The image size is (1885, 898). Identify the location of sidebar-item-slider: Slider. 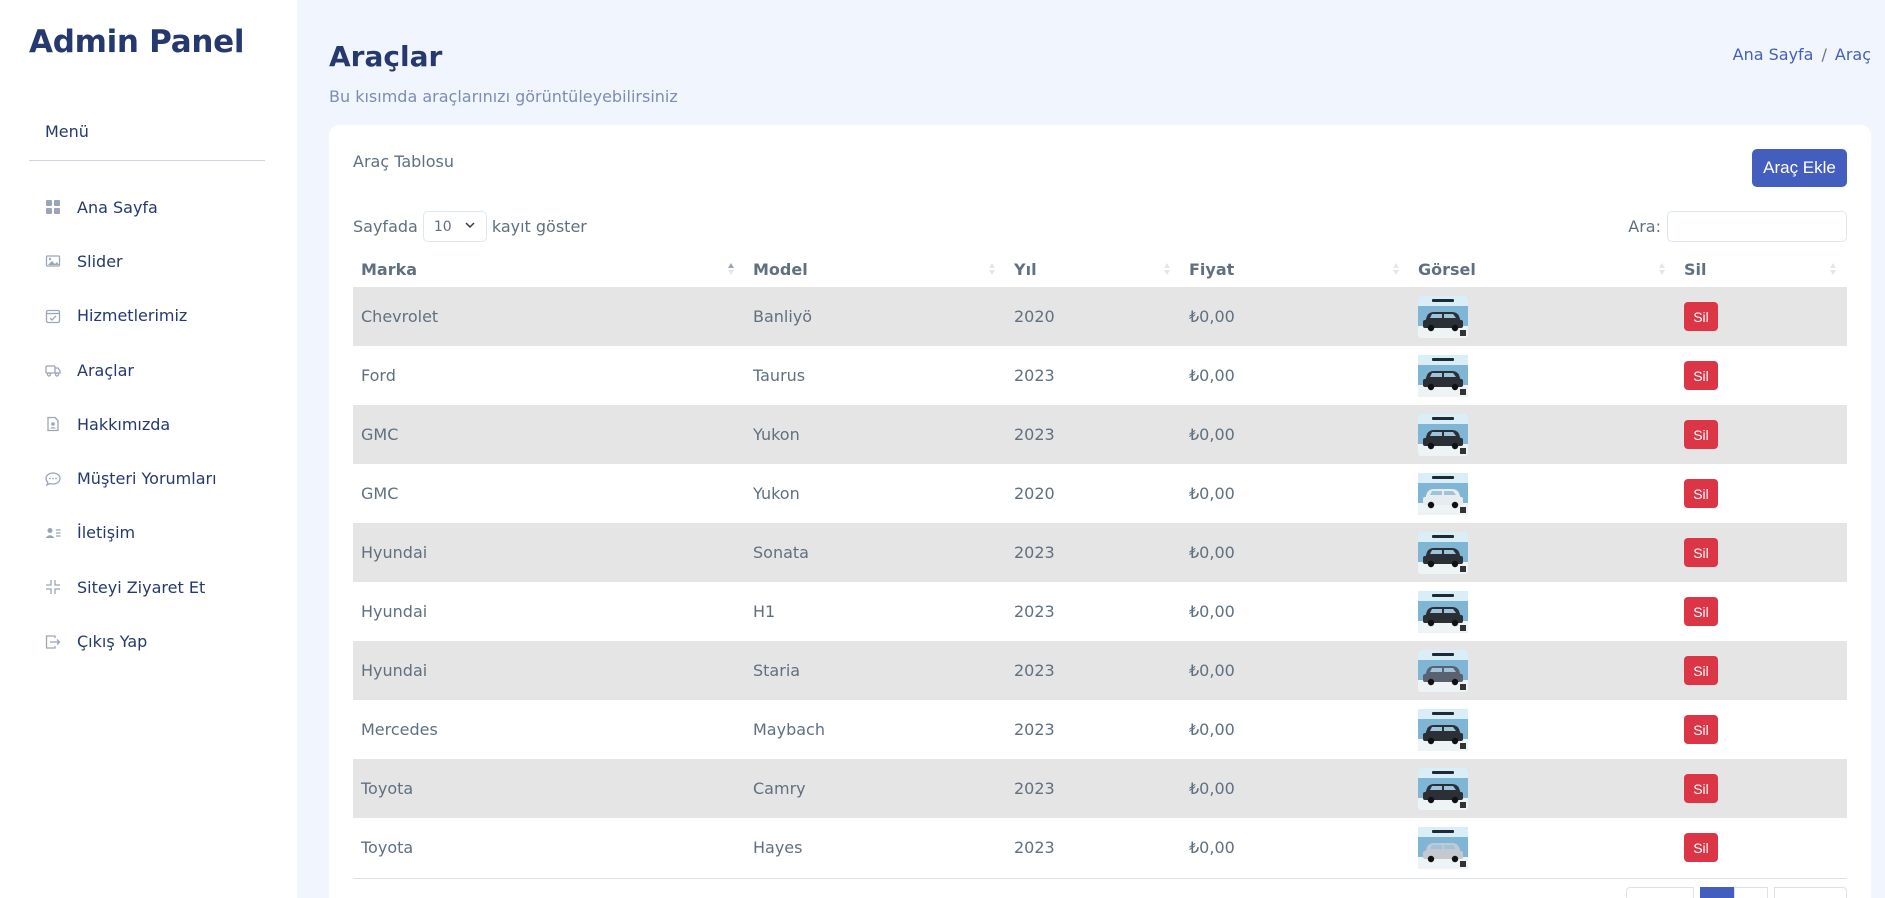
(149, 261).